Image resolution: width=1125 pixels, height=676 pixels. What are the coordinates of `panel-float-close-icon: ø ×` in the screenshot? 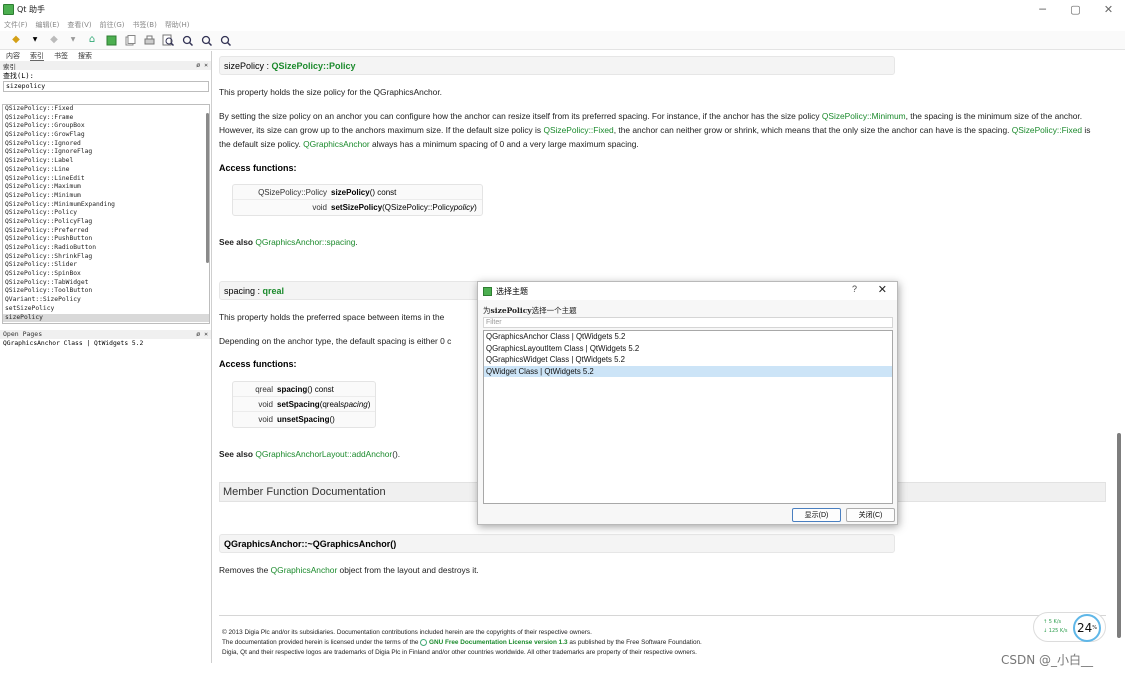 It's located at (202, 65).